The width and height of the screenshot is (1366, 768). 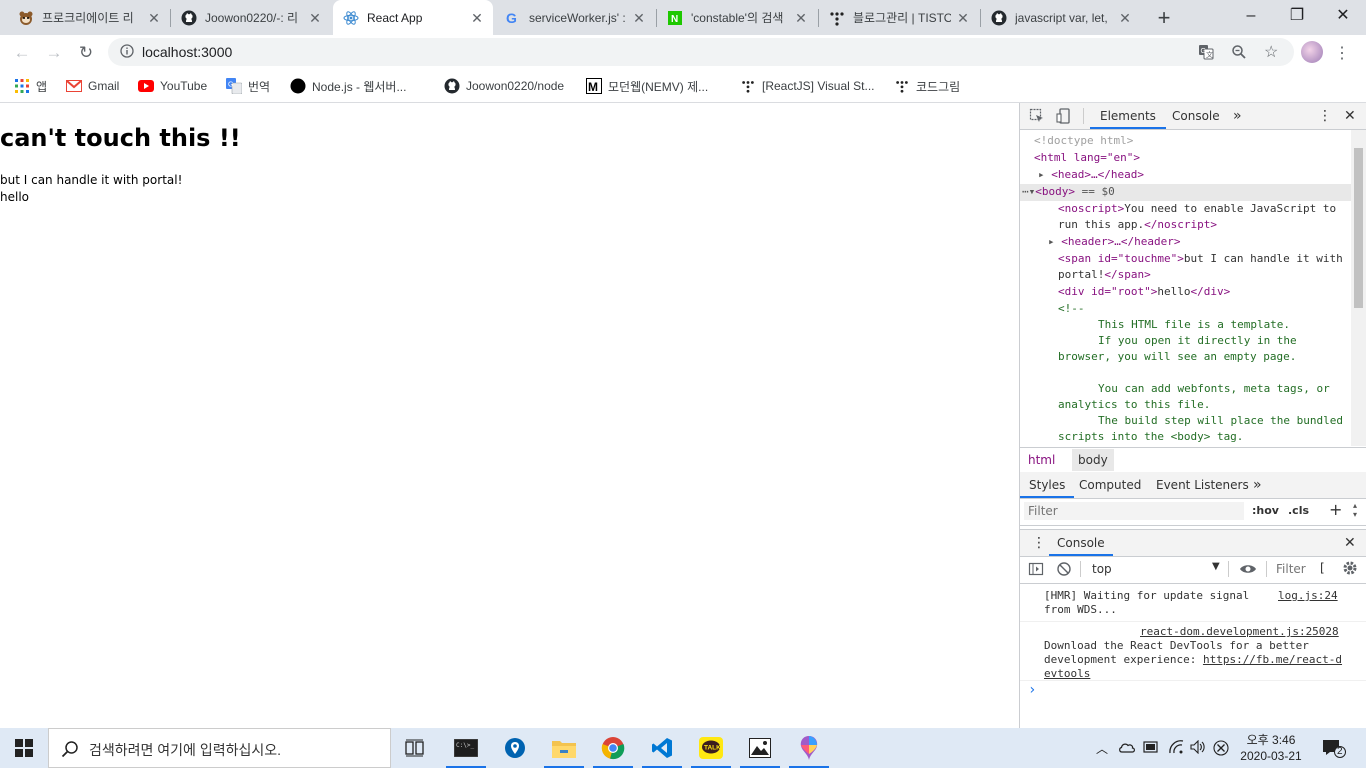 I want to click on maps-app-icon, so click(x=515, y=748).